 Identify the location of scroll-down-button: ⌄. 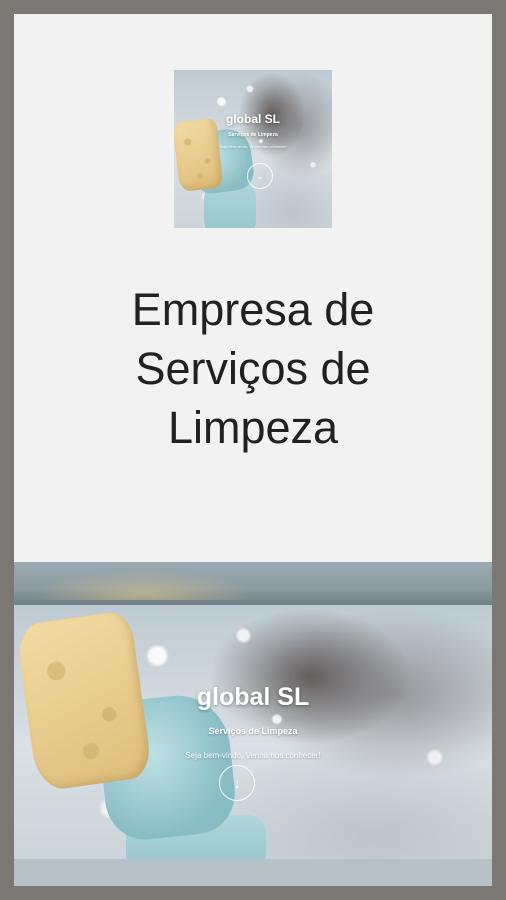
(260, 176).